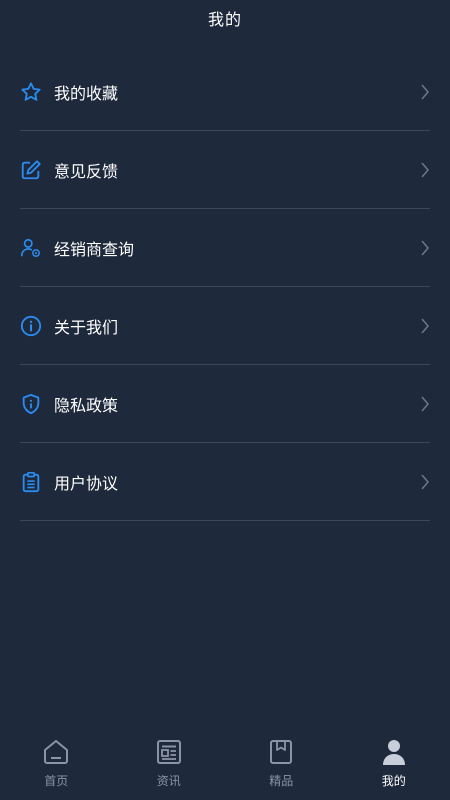 Image resolution: width=450 pixels, height=800 pixels. What do you see at coordinates (94, 249) in the screenshot?
I see `menu-item-label: 经销商查询` at bounding box center [94, 249].